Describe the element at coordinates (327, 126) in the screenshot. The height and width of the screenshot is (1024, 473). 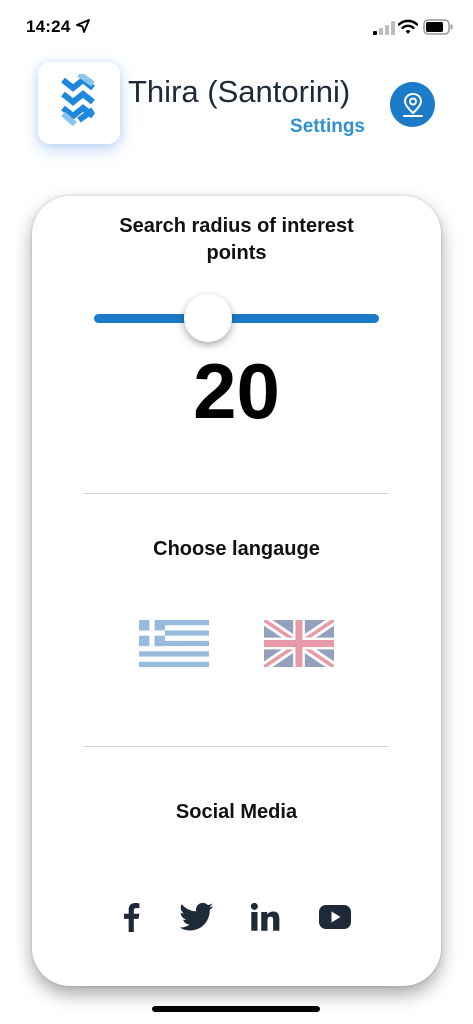
I see `page-subtitle: Settings` at that location.